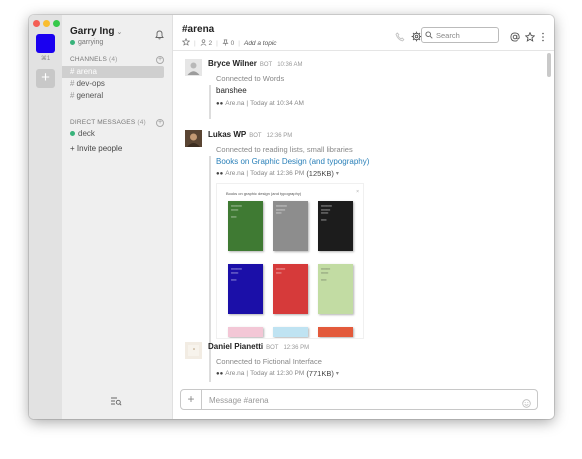 This screenshot has height=459, width=582. I want to click on search-input: Search, so click(460, 35).